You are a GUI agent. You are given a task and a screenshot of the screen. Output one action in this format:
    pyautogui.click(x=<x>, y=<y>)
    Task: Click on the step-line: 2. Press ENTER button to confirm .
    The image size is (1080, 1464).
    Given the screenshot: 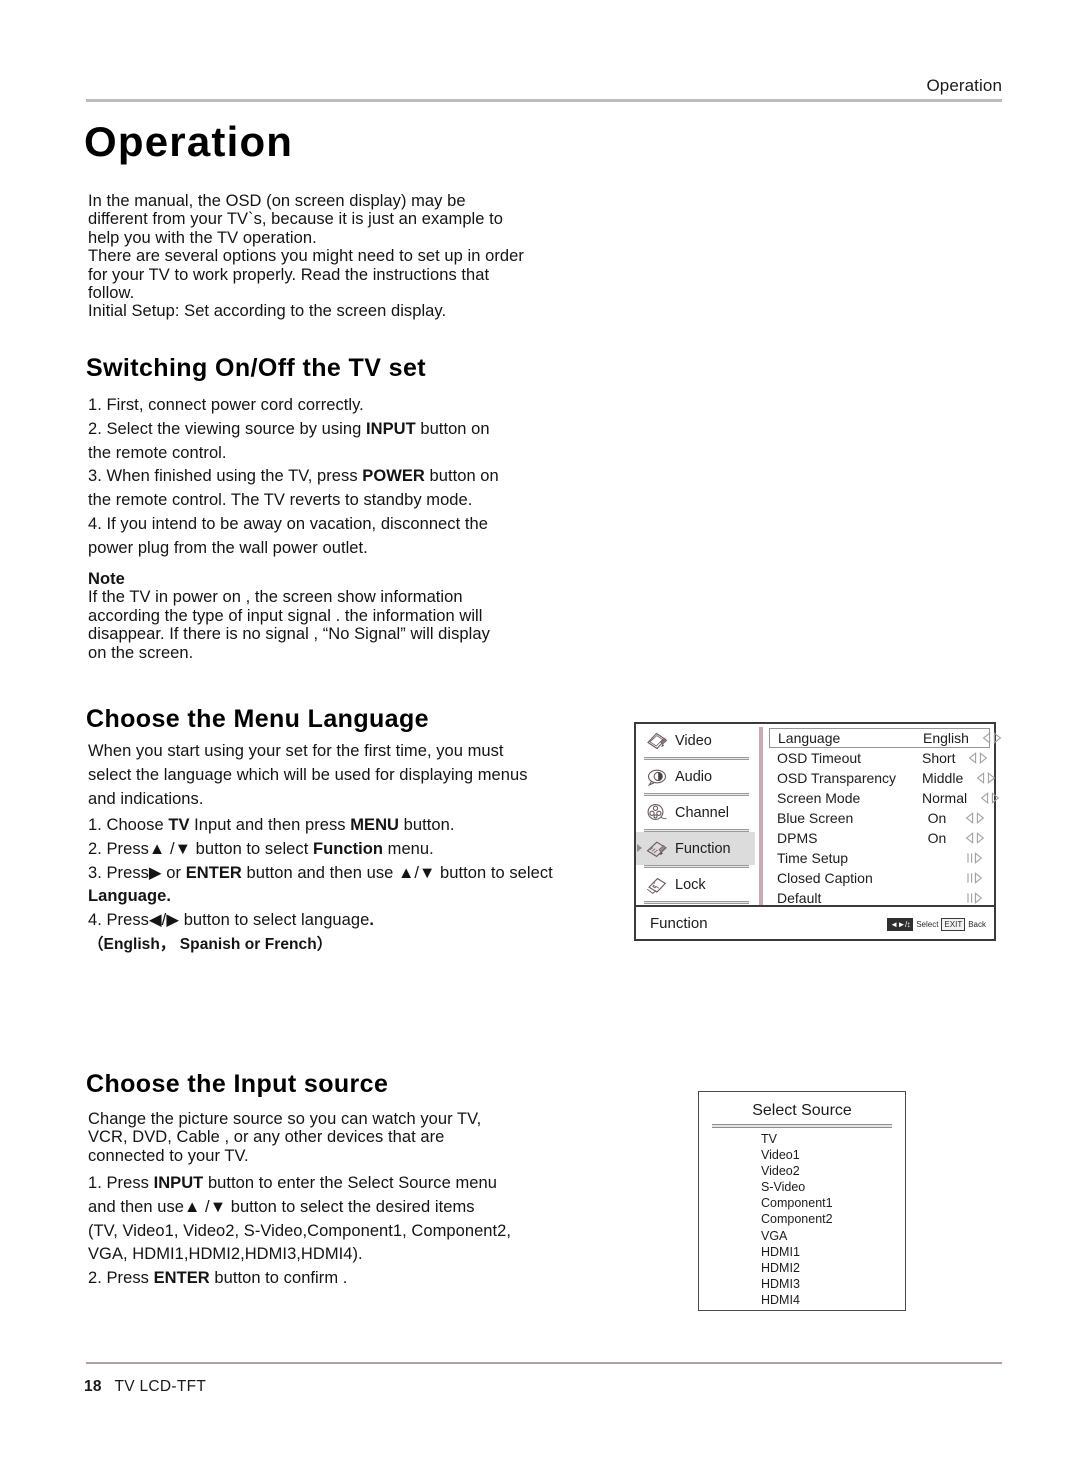 What is the action you would take?
    pyautogui.click(x=218, y=1278)
    